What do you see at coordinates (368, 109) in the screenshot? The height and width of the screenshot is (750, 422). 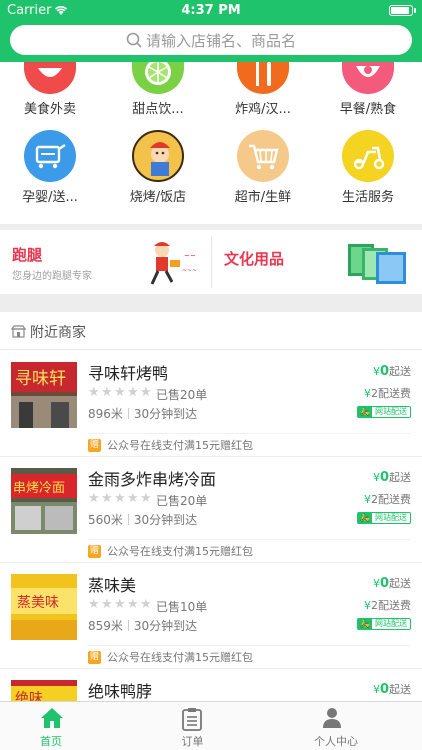 I see `category-label: 早餐/熟食` at bounding box center [368, 109].